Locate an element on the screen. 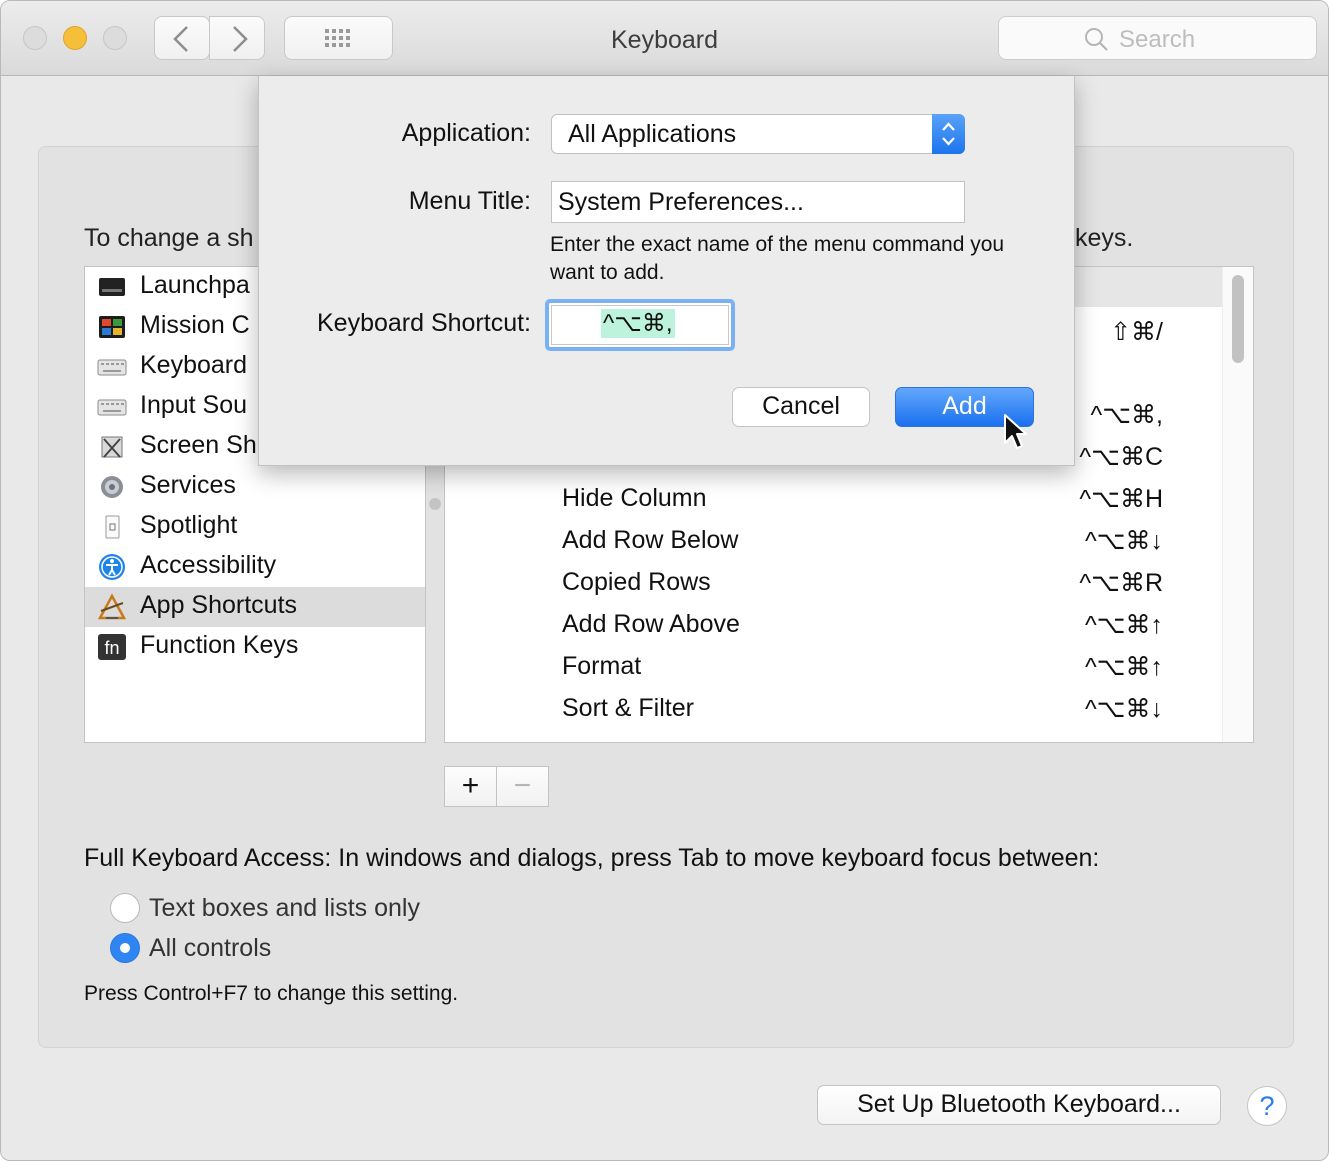 The width and height of the screenshot is (1329, 1161). instructions-text-left: To change a sh is located at coordinates (169, 238).